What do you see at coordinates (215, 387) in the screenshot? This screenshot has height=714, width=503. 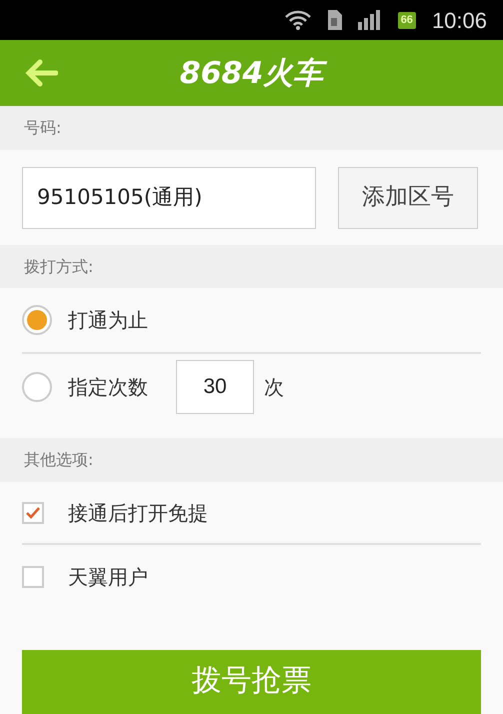 I see `count-field: 30` at bounding box center [215, 387].